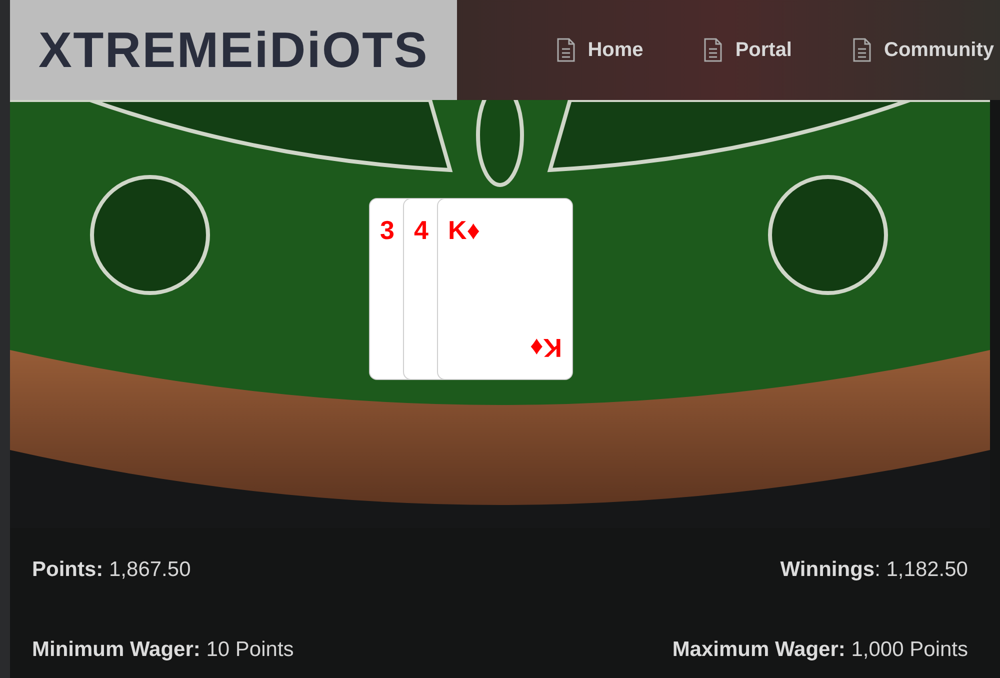 The image size is (1000, 678). What do you see at coordinates (421, 230) in the screenshot?
I see `card-rank: 4` at bounding box center [421, 230].